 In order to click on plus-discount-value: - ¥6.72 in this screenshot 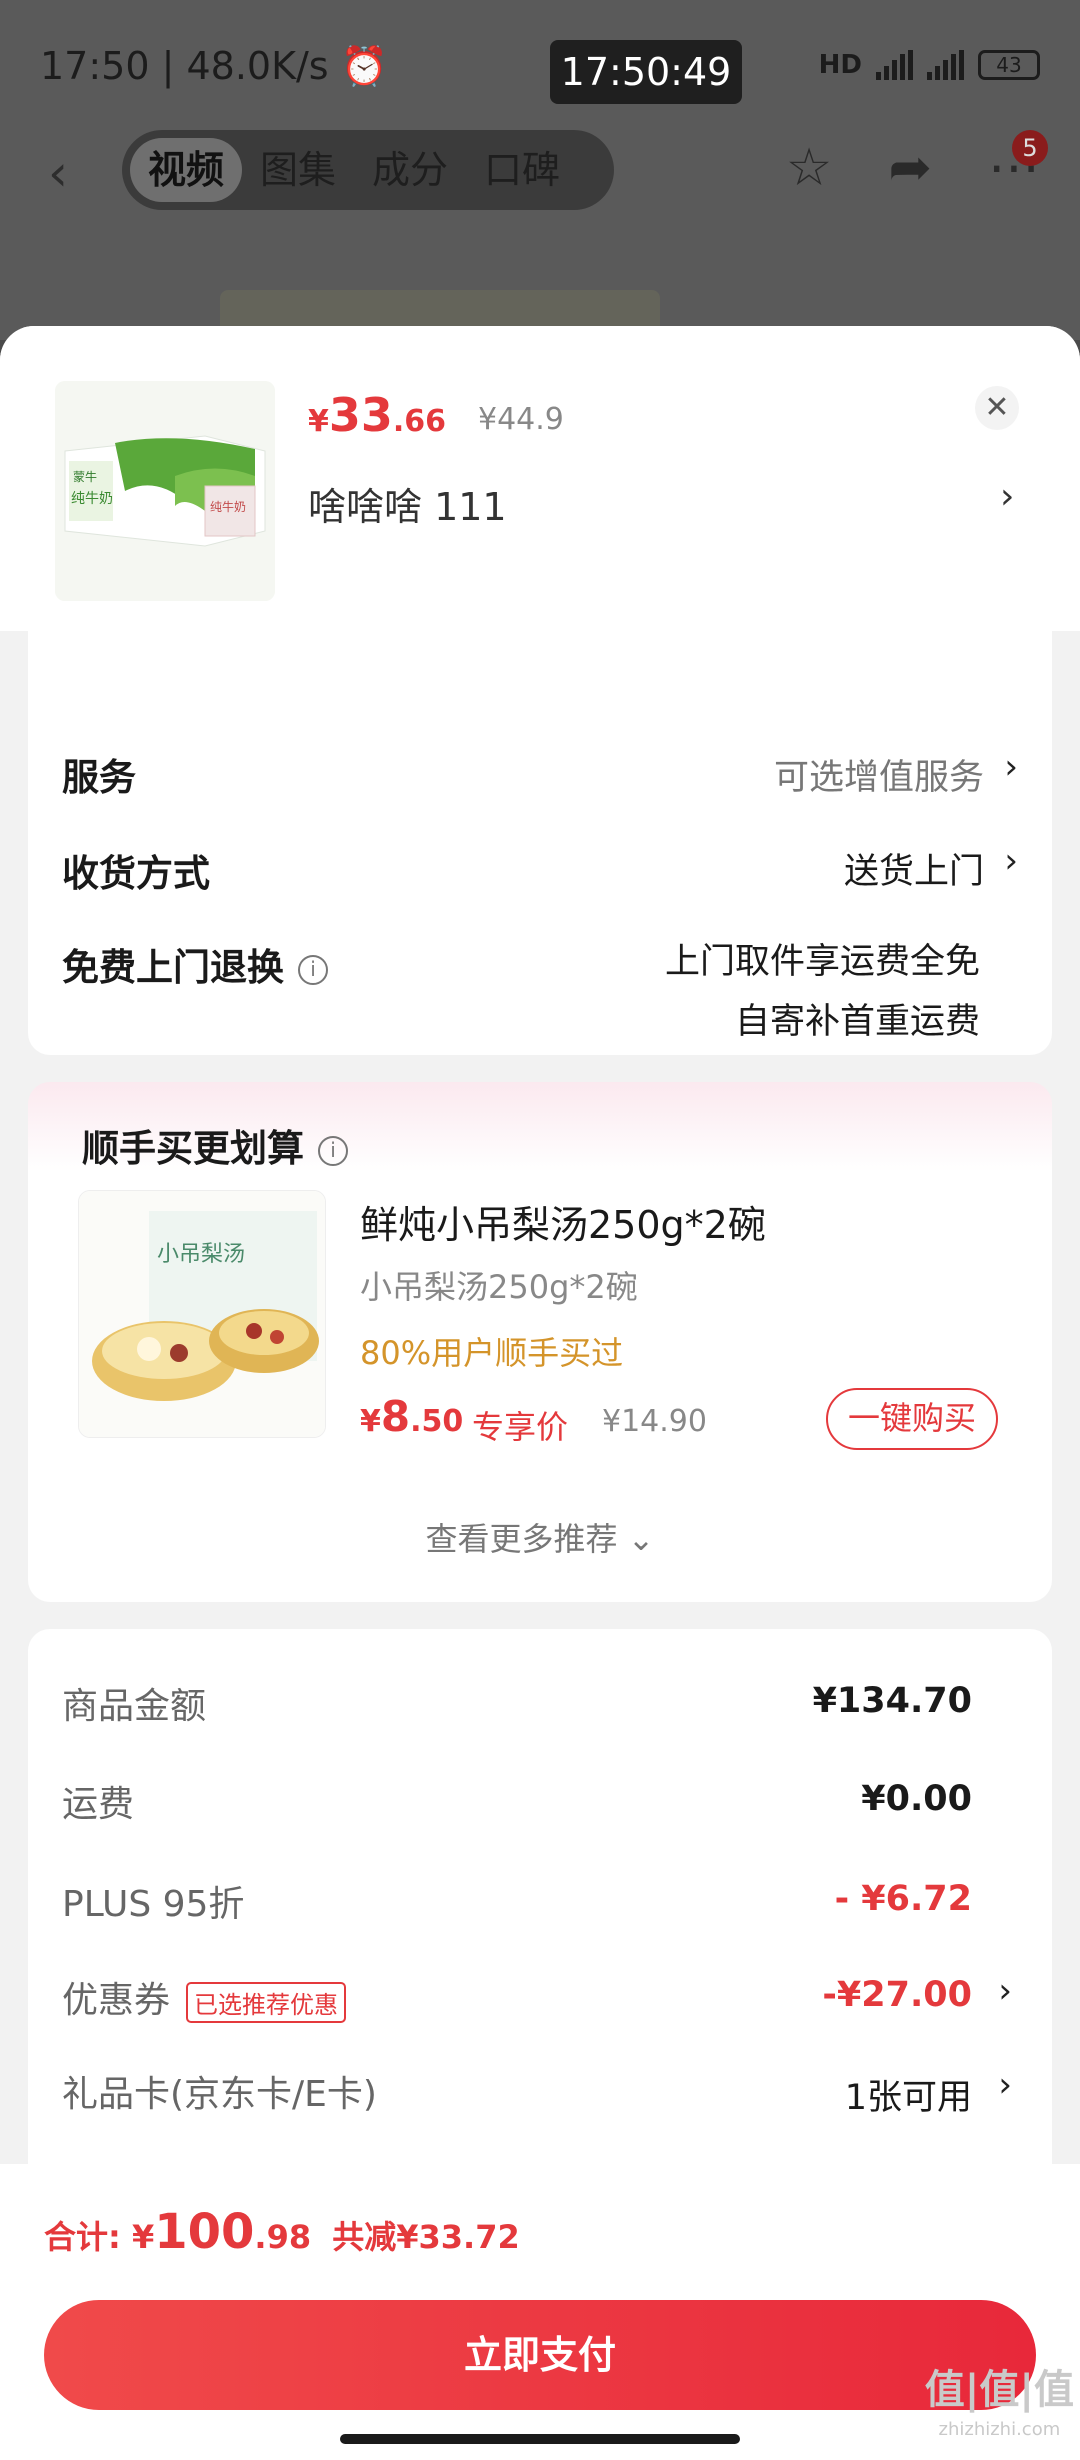, I will do `click(903, 1899)`.